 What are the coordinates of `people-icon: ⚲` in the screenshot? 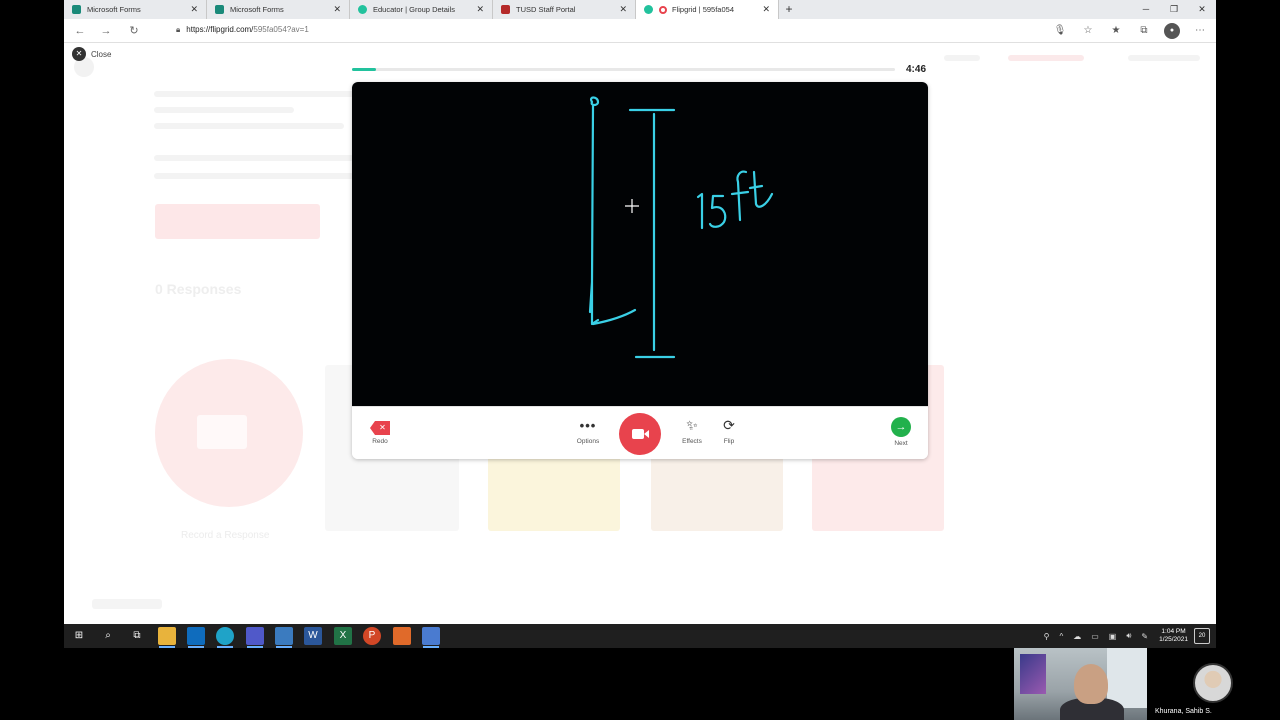 It's located at (1047, 636).